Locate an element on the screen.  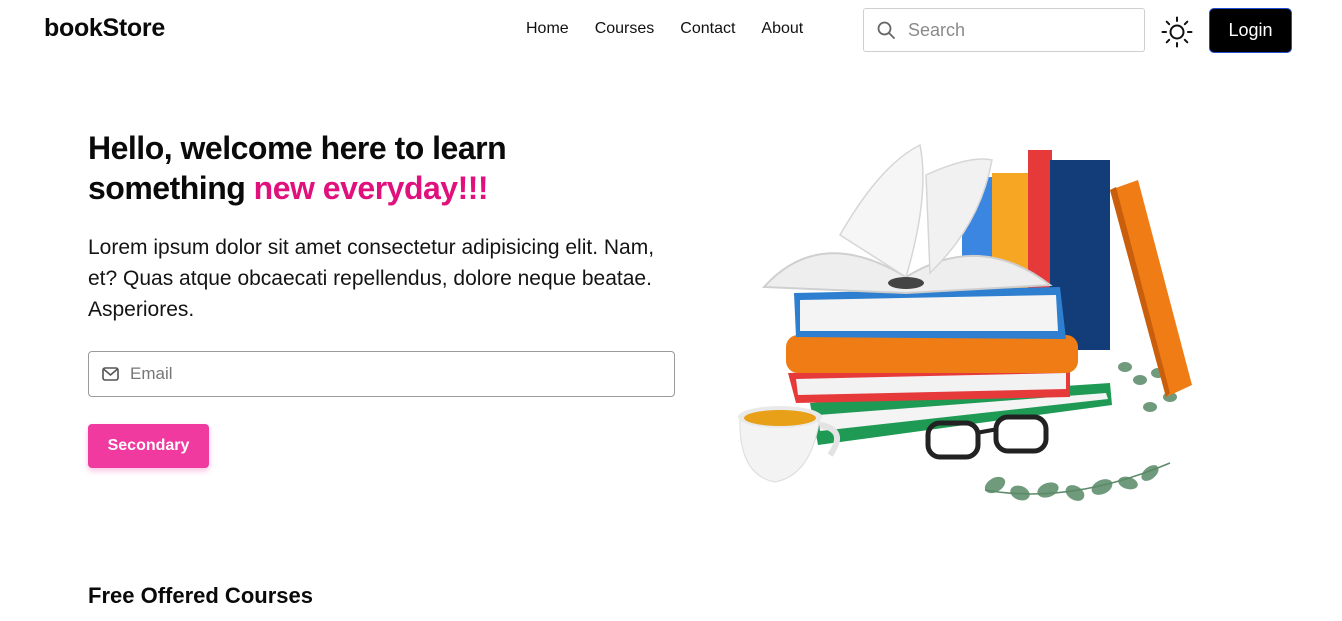
email-field is located at coordinates (390, 374).